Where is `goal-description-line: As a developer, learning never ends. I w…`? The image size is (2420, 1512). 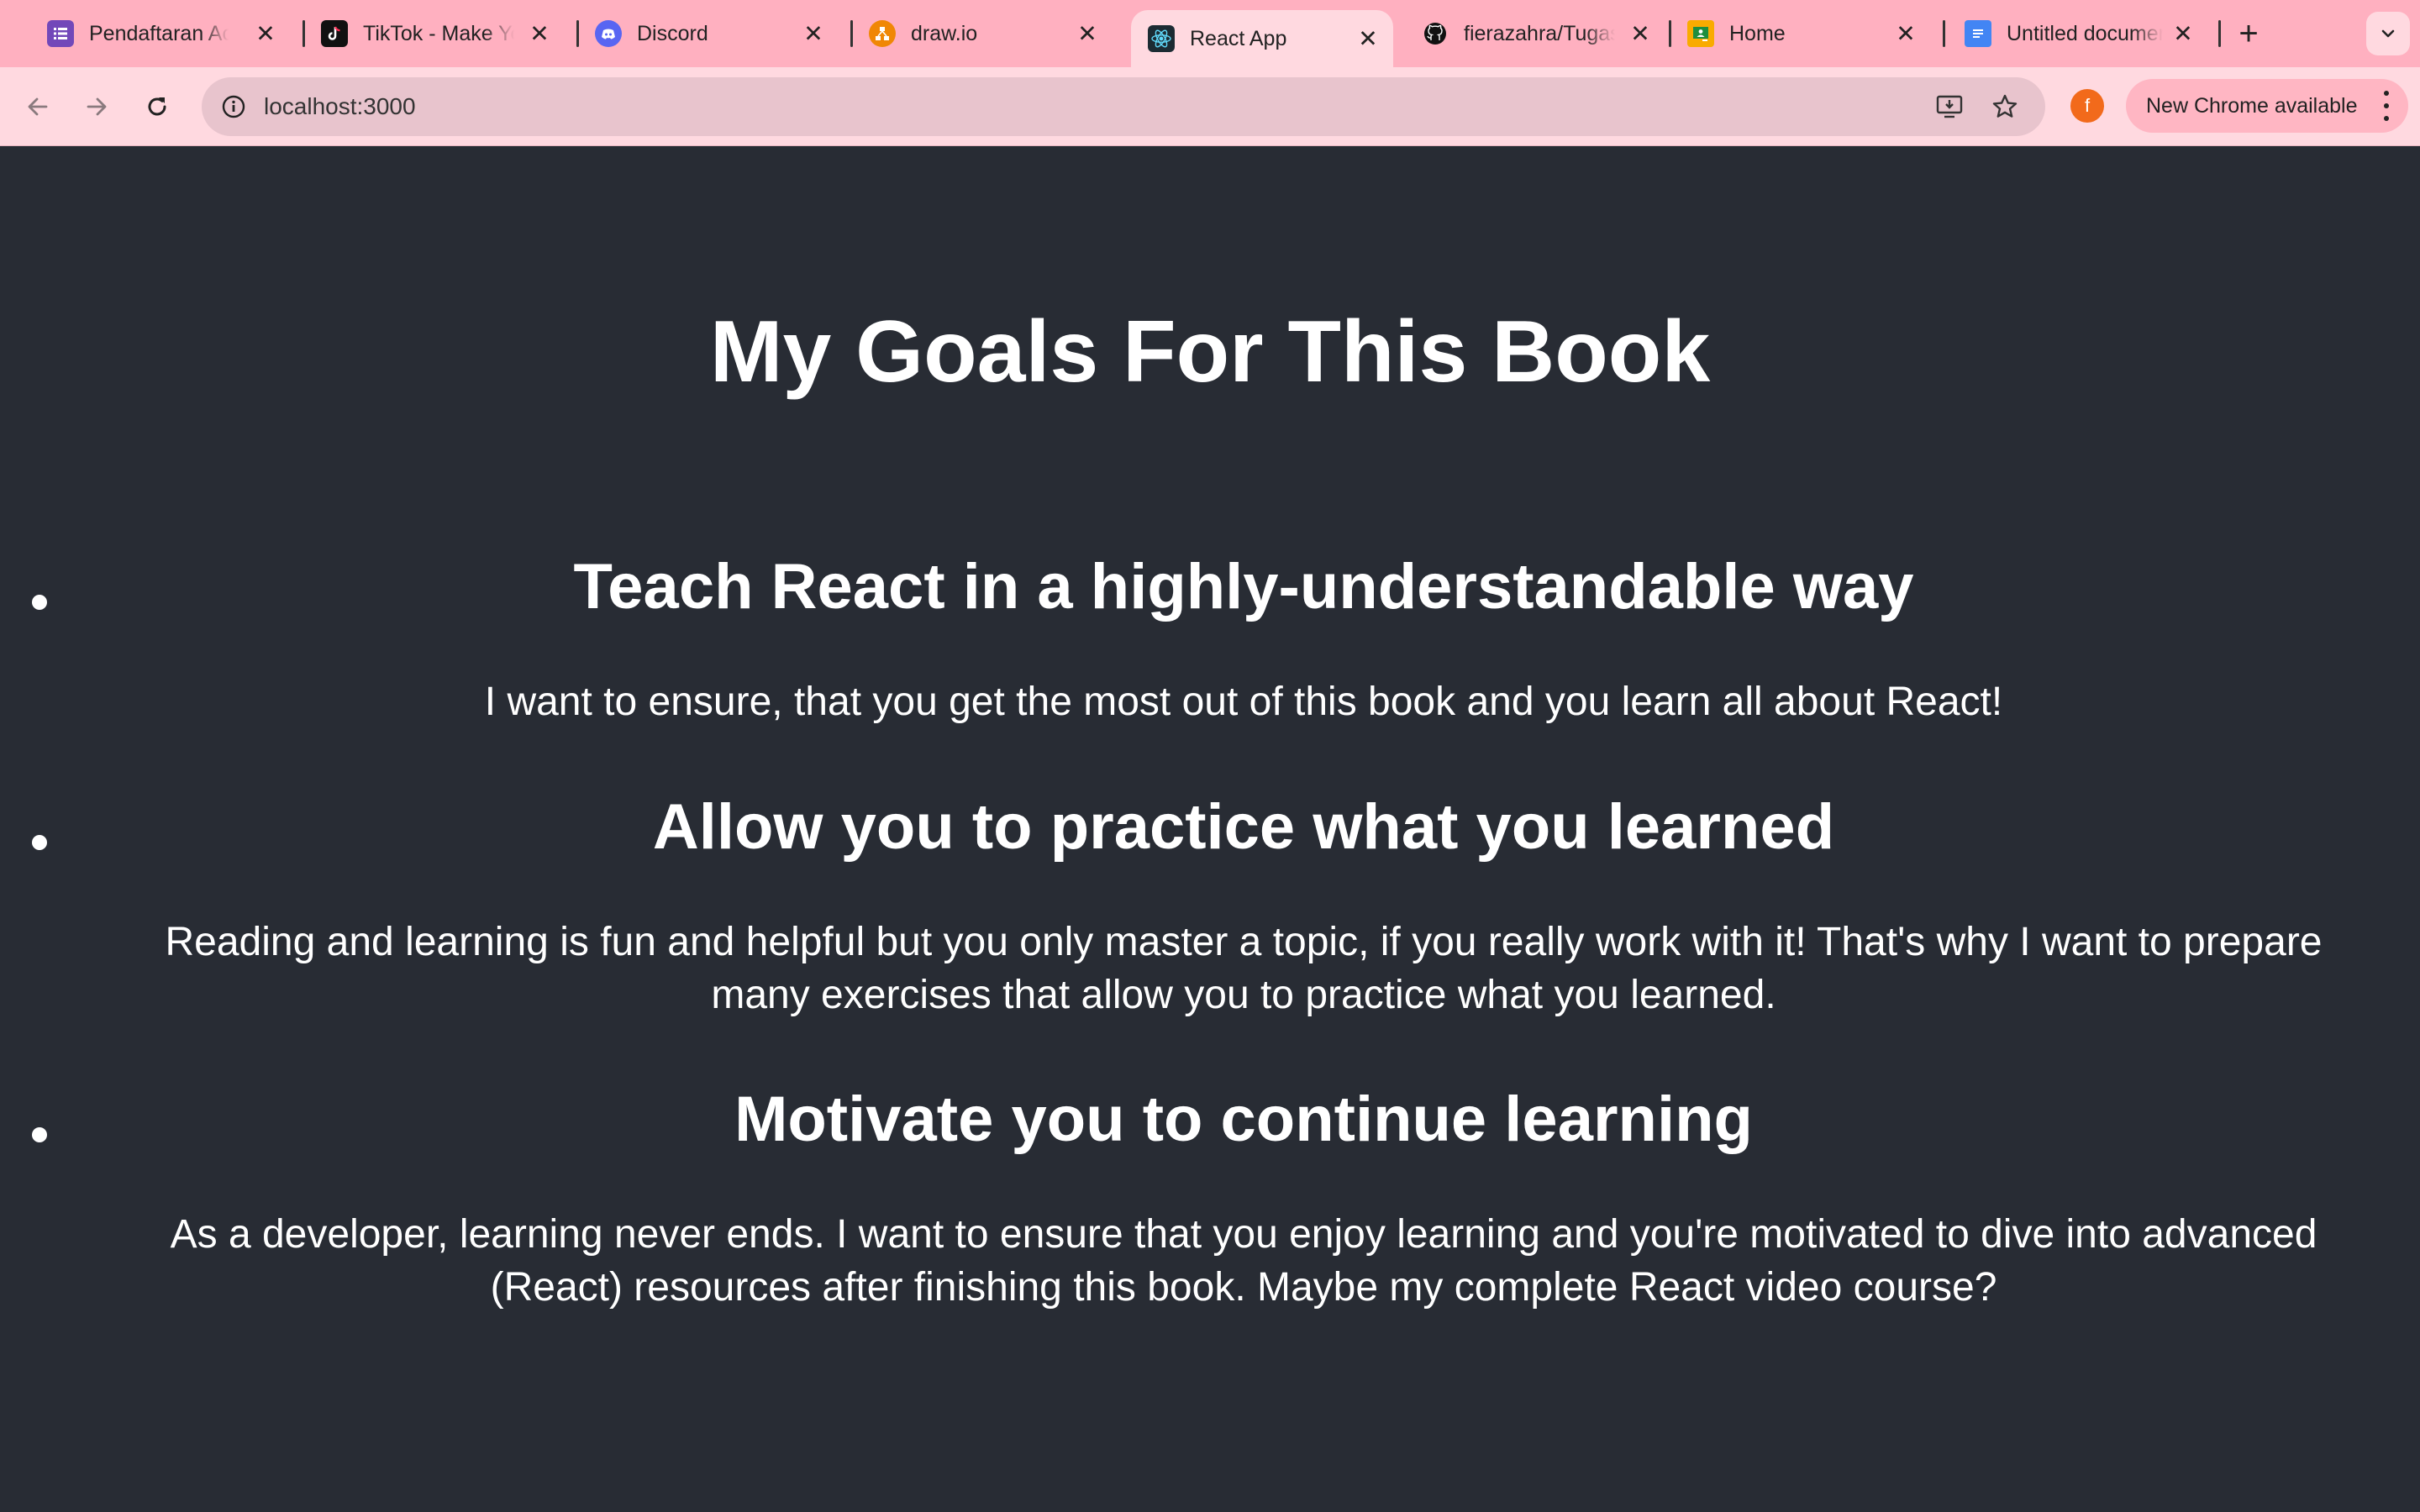
goal-description-line: As a developer, learning never ends. I w… is located at coordinates (1243, 1234).